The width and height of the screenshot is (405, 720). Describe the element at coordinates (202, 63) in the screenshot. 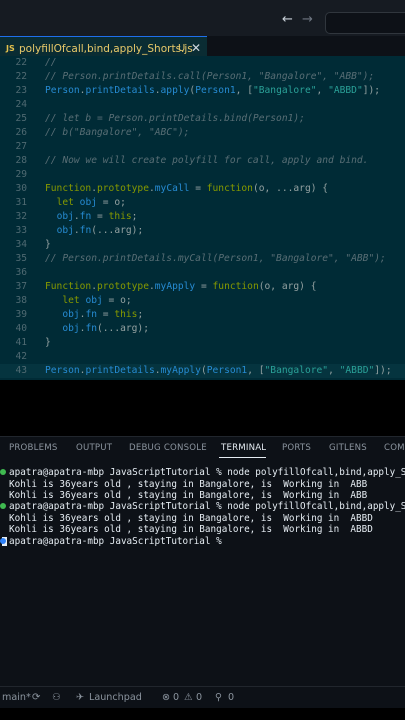

I see `code-line: 22 //` at that location.